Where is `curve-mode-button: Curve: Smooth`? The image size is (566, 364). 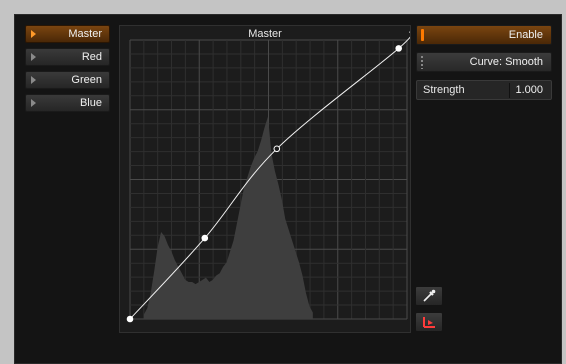 curve-mode-button: Curve: Smooth is located at coordinates (484, 62).